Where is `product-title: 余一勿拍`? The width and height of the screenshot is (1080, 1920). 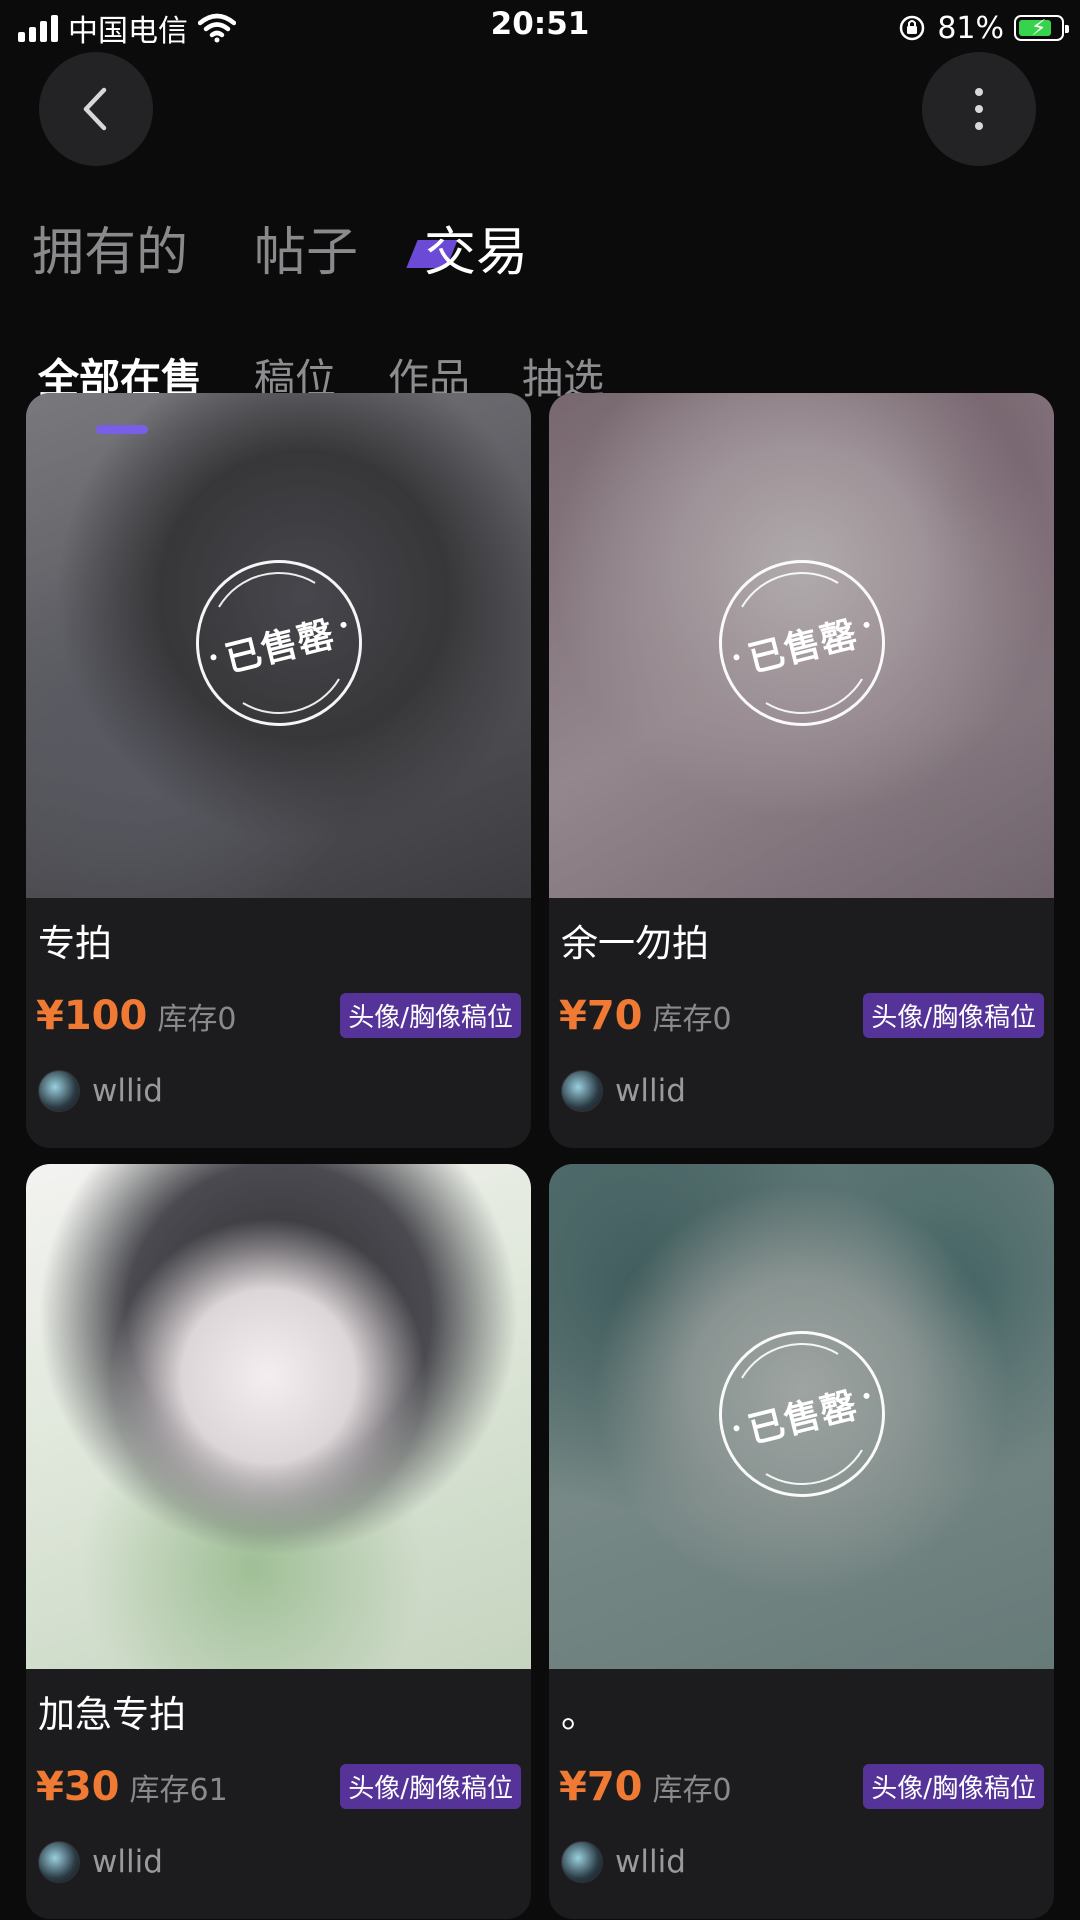 product-title: 余一勿拍 is located at coordinates (635, 943).